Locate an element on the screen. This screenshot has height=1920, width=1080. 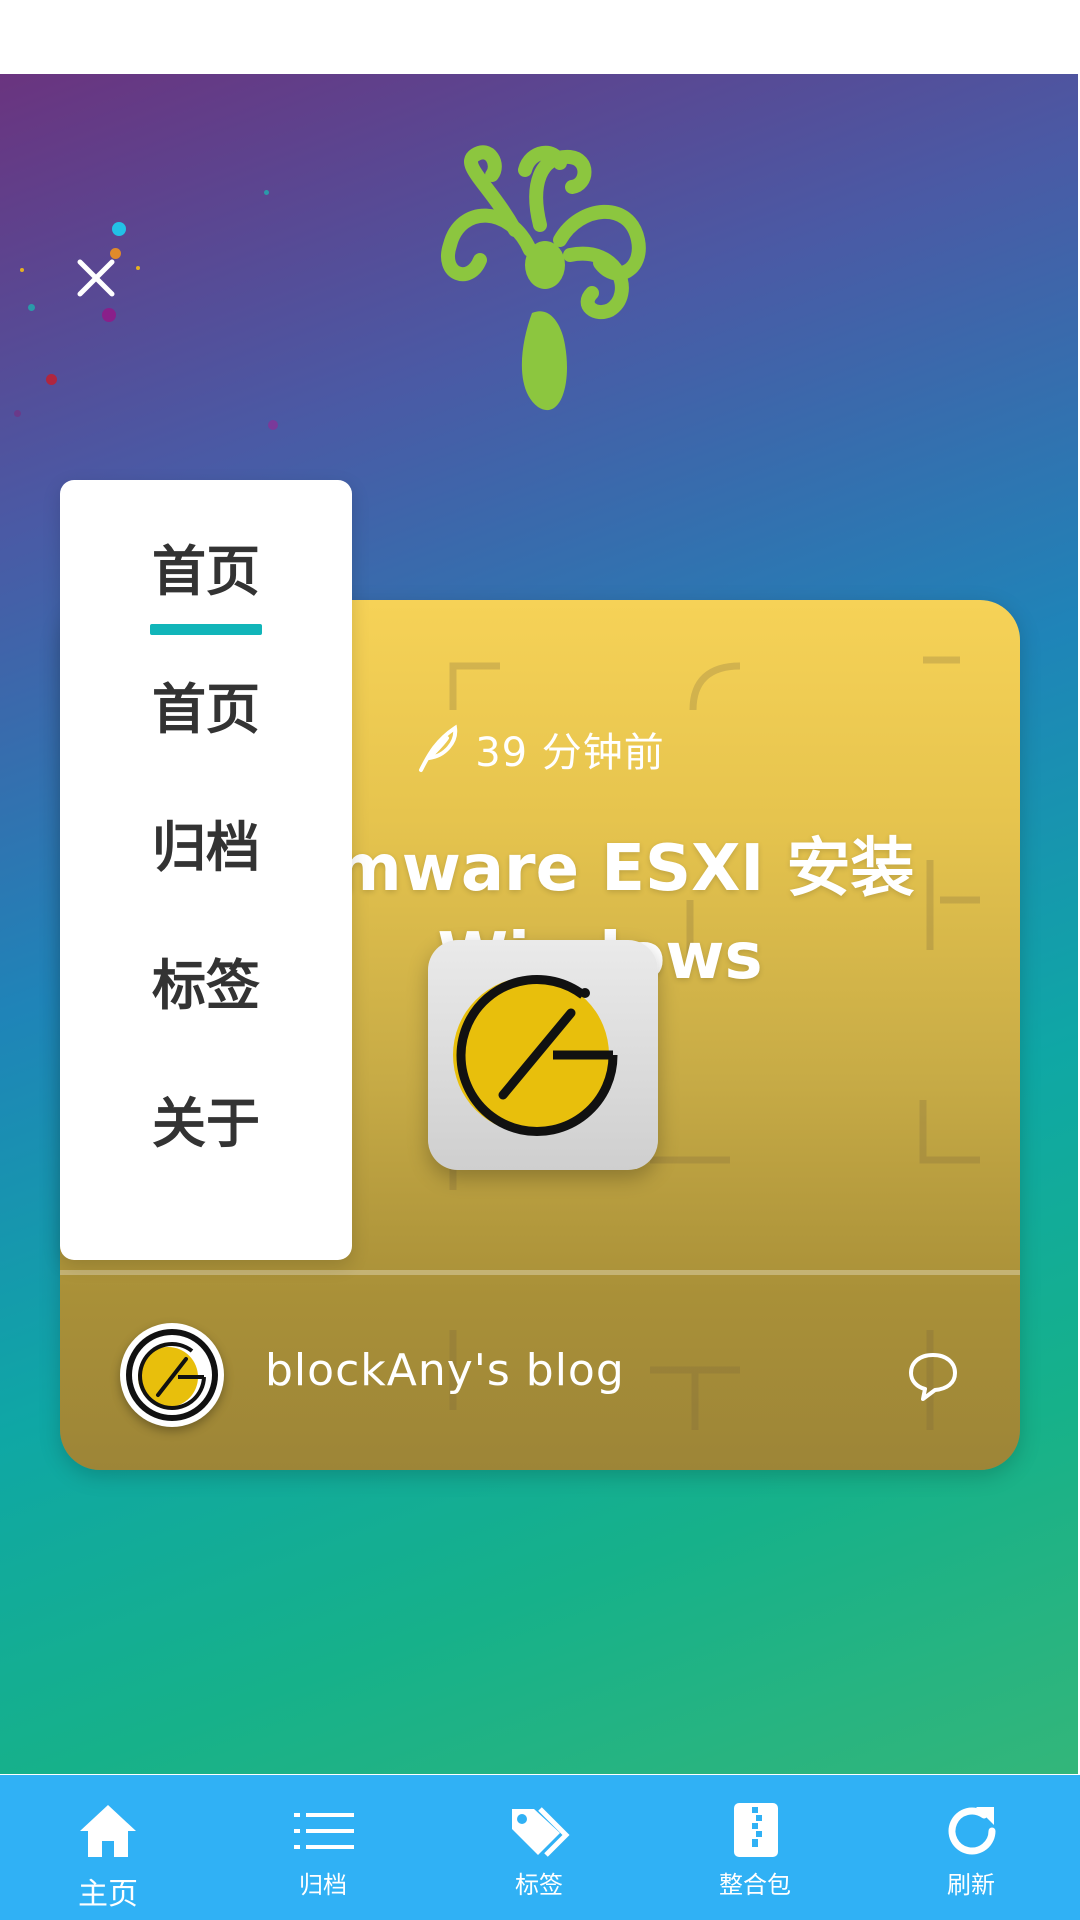
nav-item-home: 主页 is located at coordinates (108, 1847).